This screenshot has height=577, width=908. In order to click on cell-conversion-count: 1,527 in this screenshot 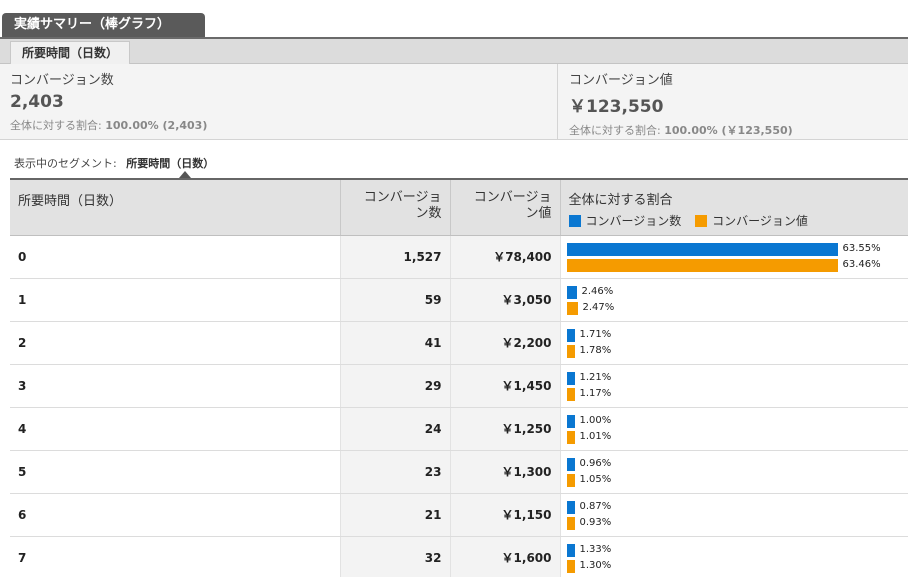, I will do `click(395, 257)`.